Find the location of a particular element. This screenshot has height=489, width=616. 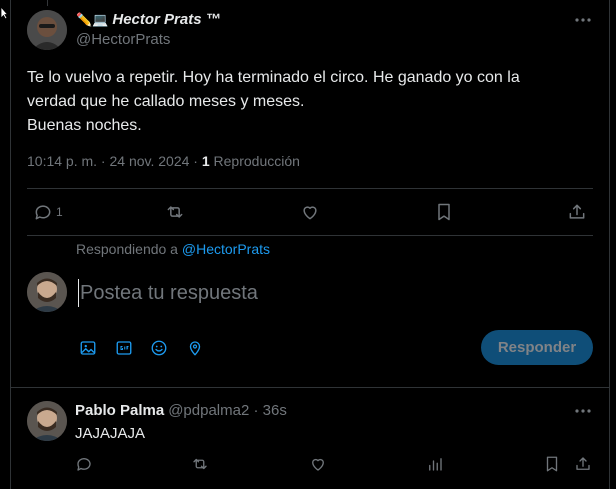

user-avatar is located at coordinates (47, 292).